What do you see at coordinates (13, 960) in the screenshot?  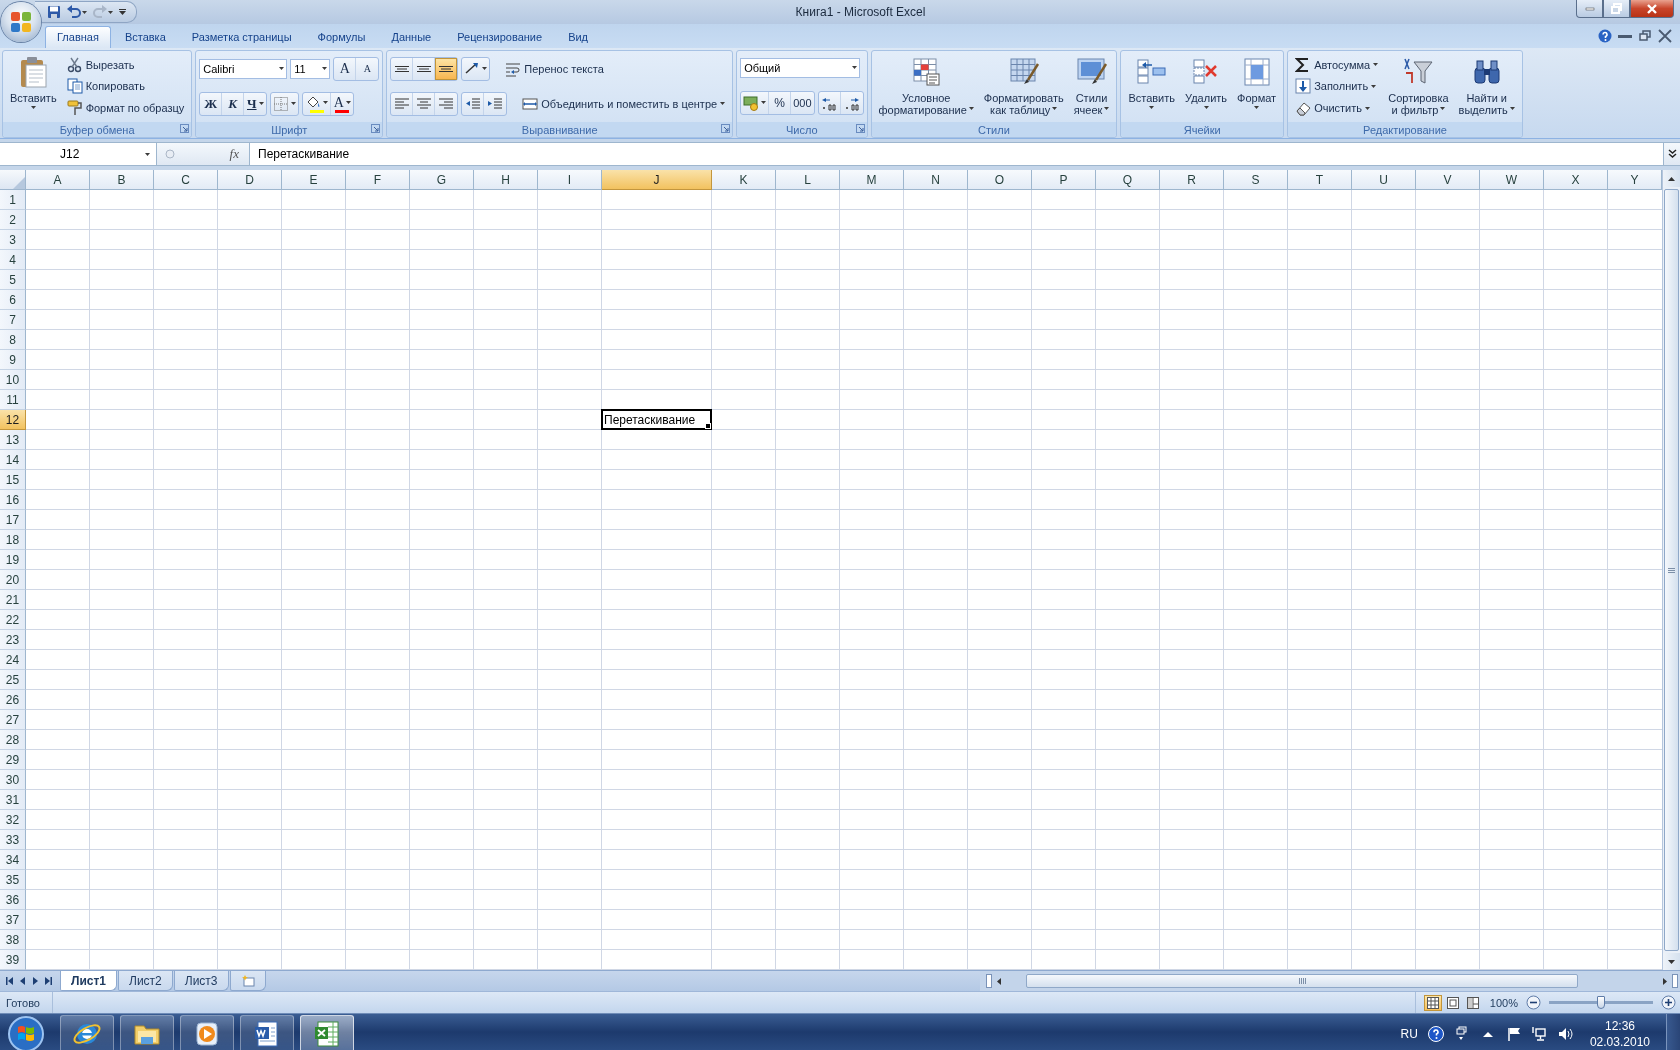 I see `row-header: 39` at bounding box center [13, 960].